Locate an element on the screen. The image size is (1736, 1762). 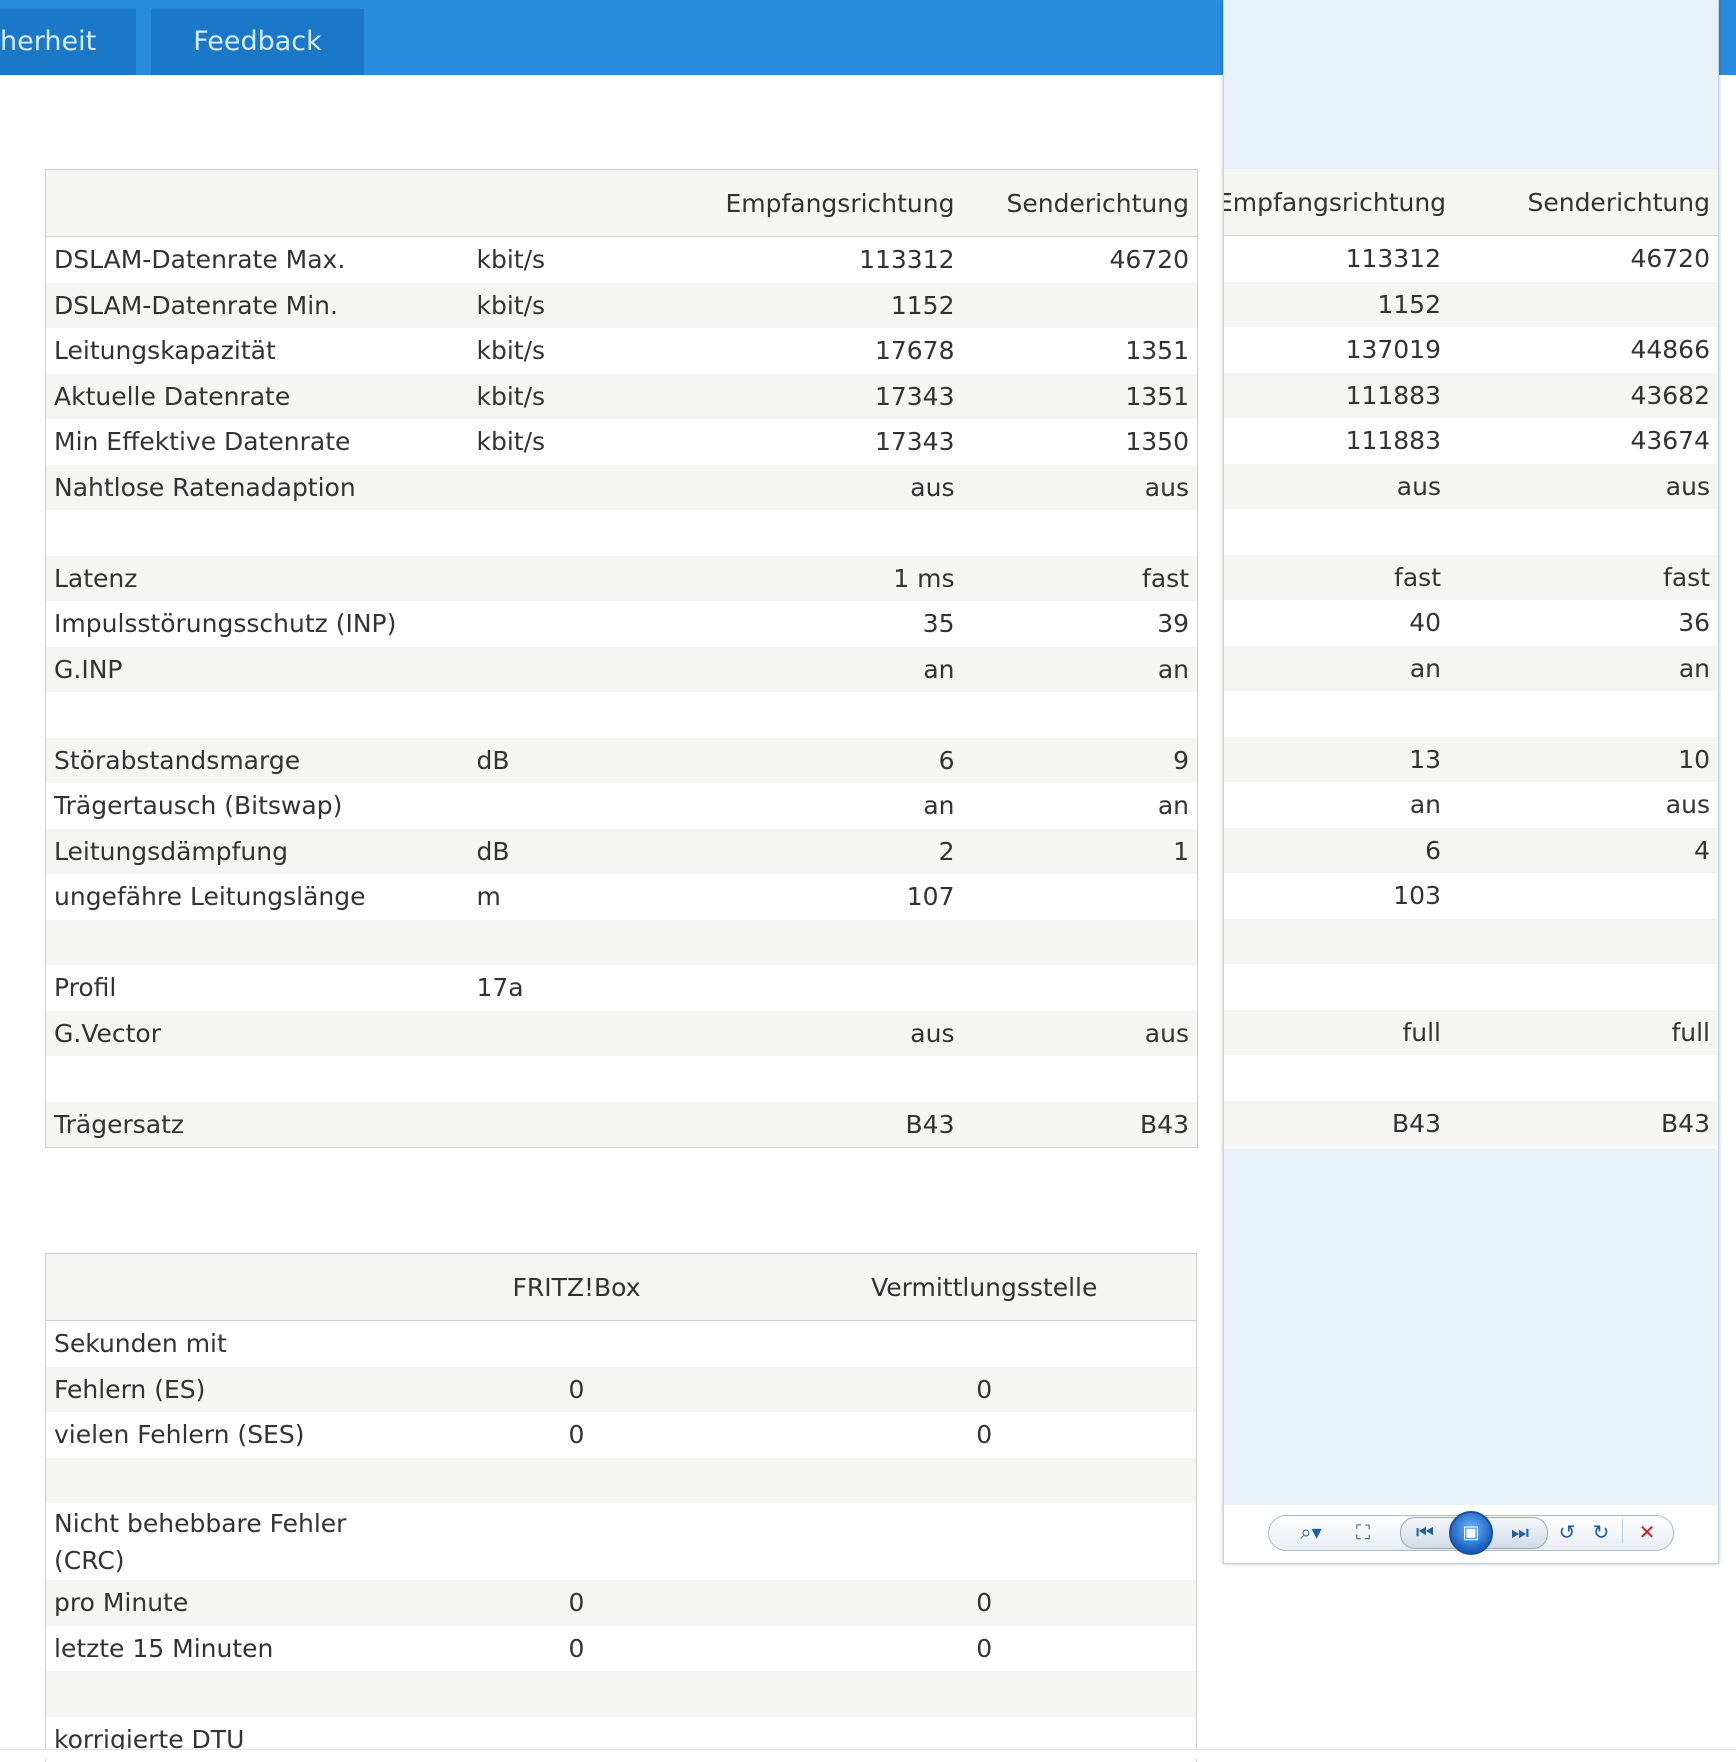
row-fritzbox-value: 0 is located at coordinates (577, 1603).